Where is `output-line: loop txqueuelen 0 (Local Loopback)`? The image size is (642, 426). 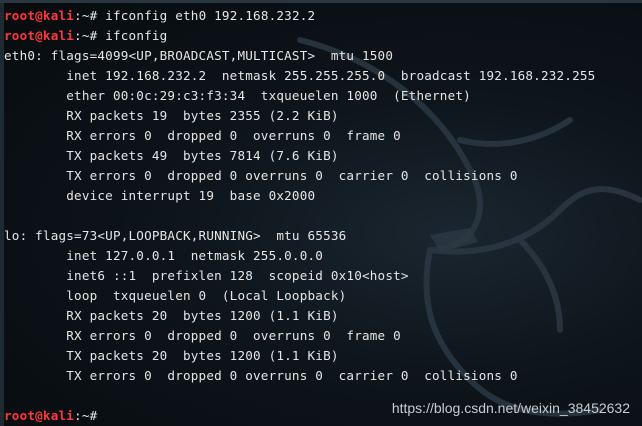 output-line: loop txqueuelen 0 (Local Loopback) is located at coordinates (175, 295).